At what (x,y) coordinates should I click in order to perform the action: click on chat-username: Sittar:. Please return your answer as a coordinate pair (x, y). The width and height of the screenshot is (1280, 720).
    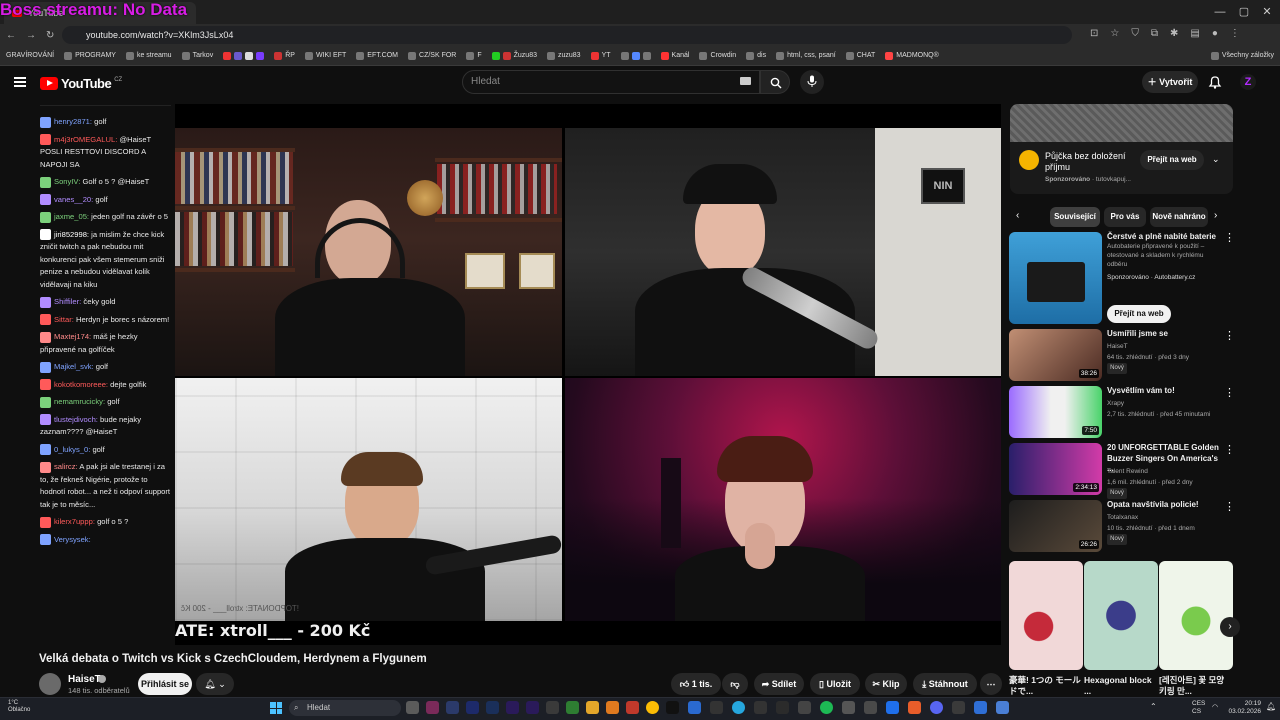
    Looking at the image, I should click on (64, 319).